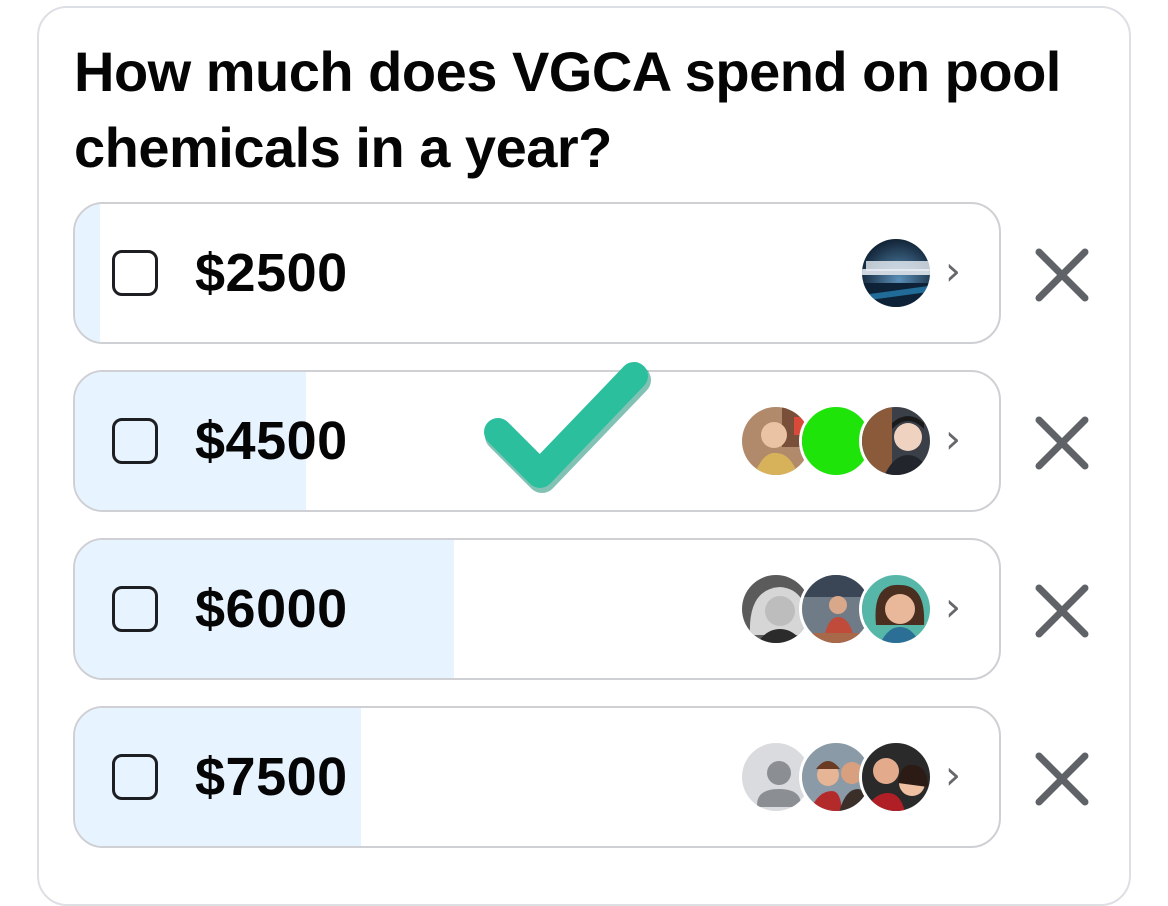  Describe the element at coordinates (537, 273) in the screenshot. I see `poll-option-2500: $2500 ›` at that location.